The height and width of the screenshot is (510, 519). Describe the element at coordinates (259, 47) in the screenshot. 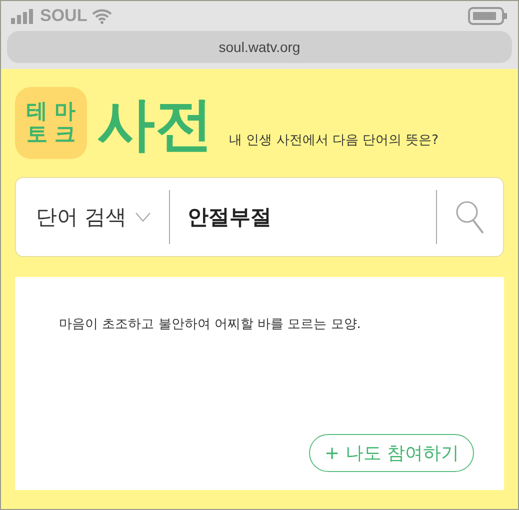

I see `address-bar: soul.watv.org` at that location.